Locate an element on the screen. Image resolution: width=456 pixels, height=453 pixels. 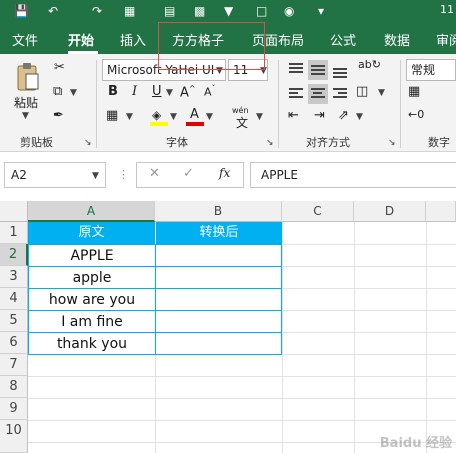
formula-buttons: ✕ ✓ fx is located at coordinates (190, 175).